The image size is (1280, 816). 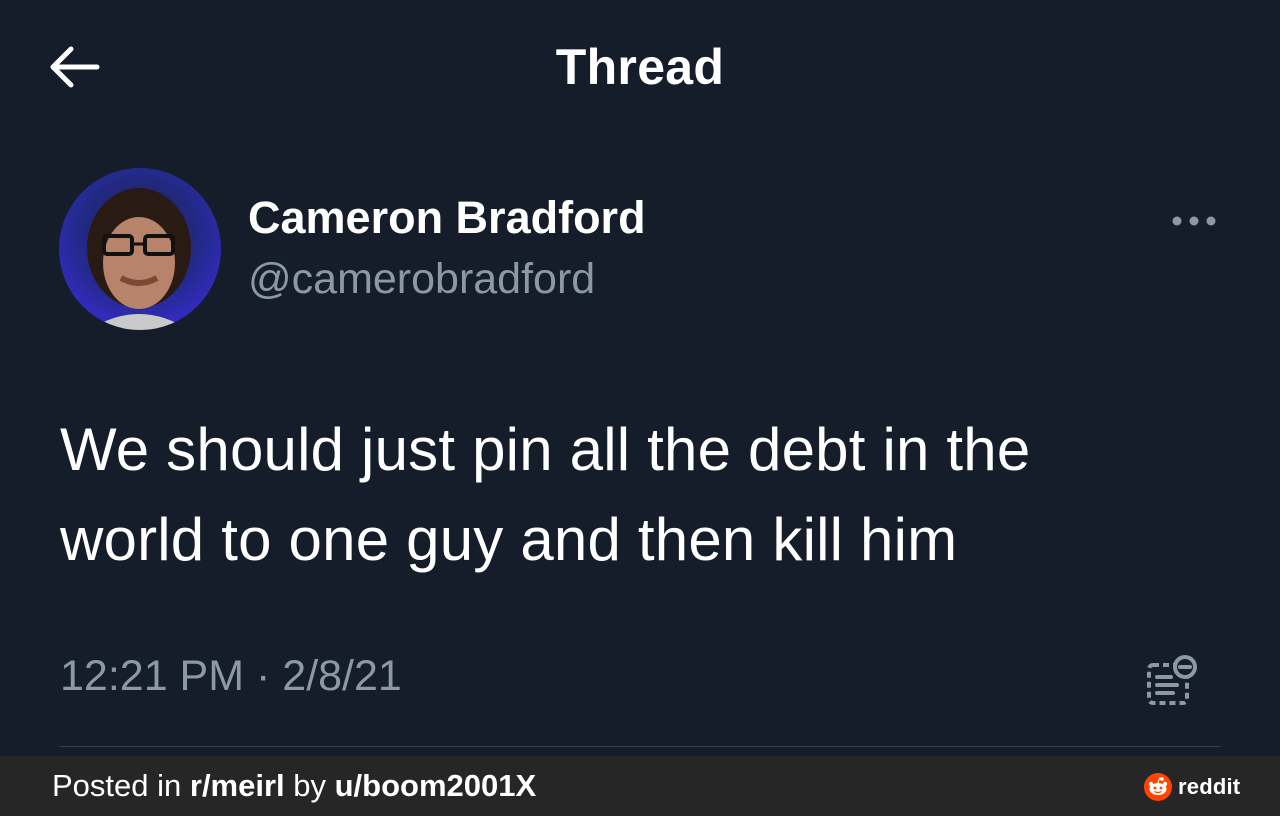 What do you see at coordinates (640, 746) in the screenshot?
I see `divider` at bounding box center [640, 746].